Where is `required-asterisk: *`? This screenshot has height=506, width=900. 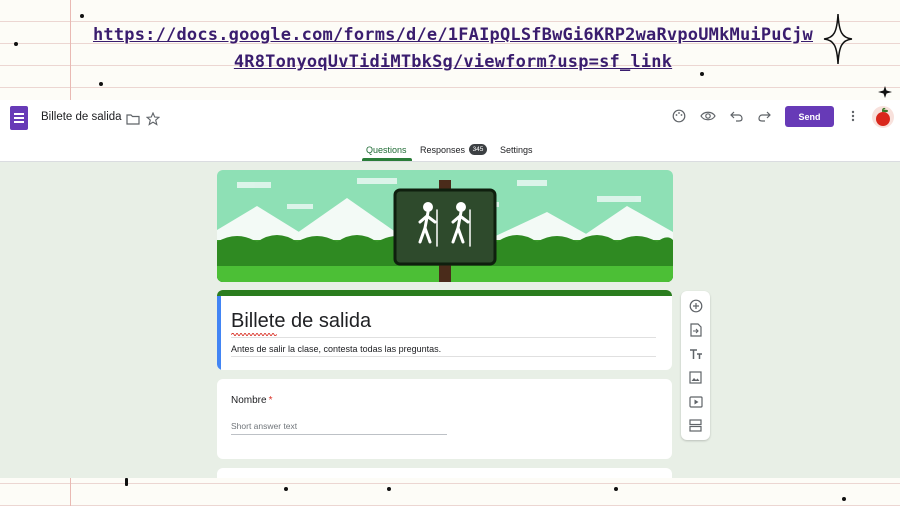 required-asterisk: * is located at coordinates (270, 400).